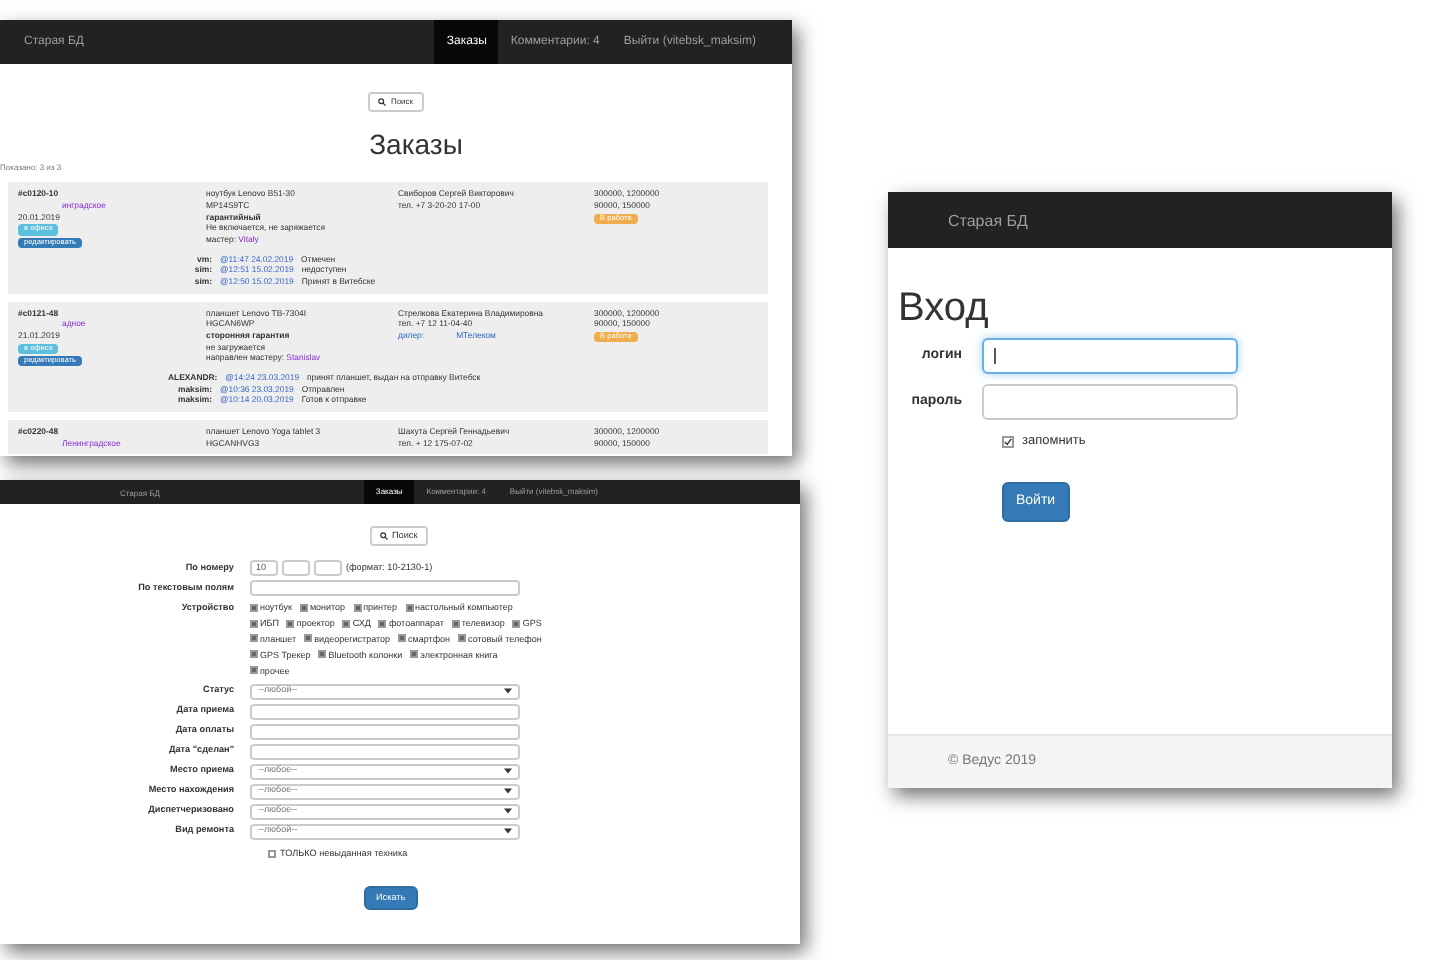 The image size is (1440, 960). I want to click on page-title: Заказы, so click(416, 145).